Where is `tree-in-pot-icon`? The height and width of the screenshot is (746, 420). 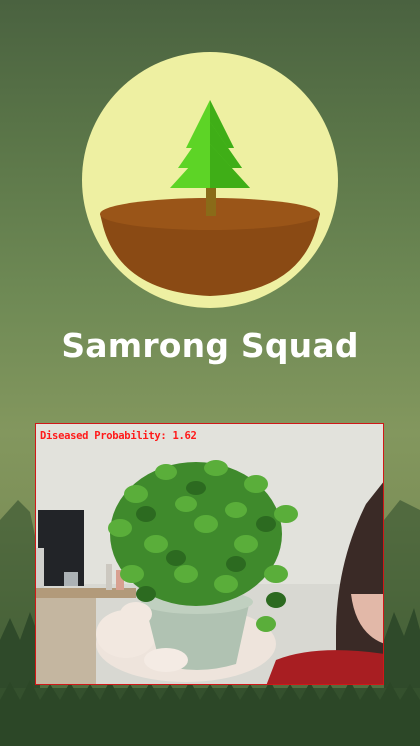
tree-in-pot-icon is located at coordinates (210, 198).